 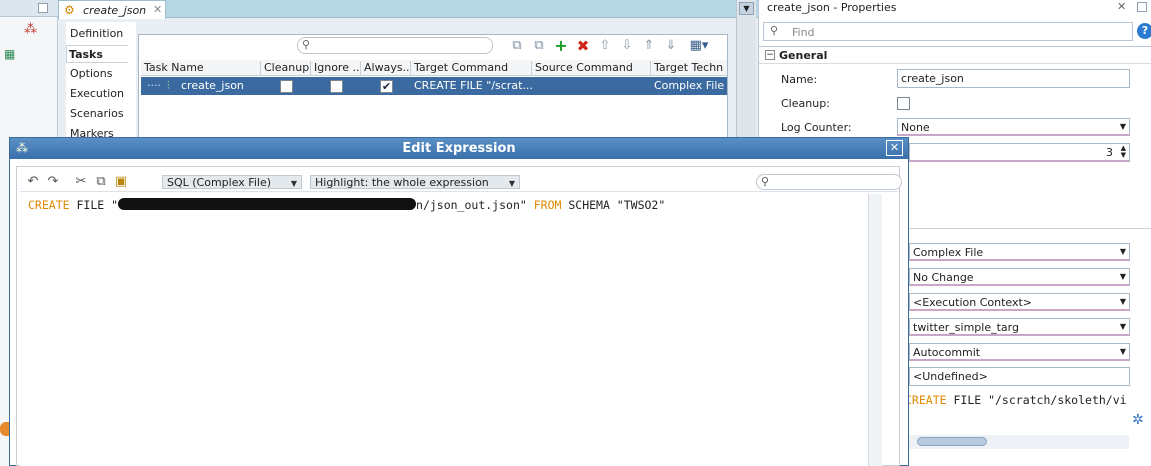 What do you see at coordinates (829, 182) in the screenshot?
I see `expression-search-input: ⚲` at bounding box center [829, 182].